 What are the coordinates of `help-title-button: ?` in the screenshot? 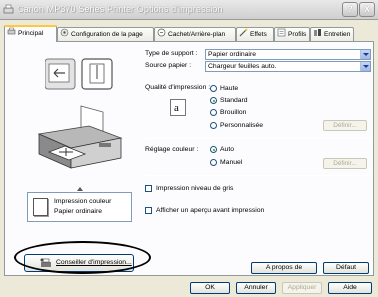 It's located at (350, 9).